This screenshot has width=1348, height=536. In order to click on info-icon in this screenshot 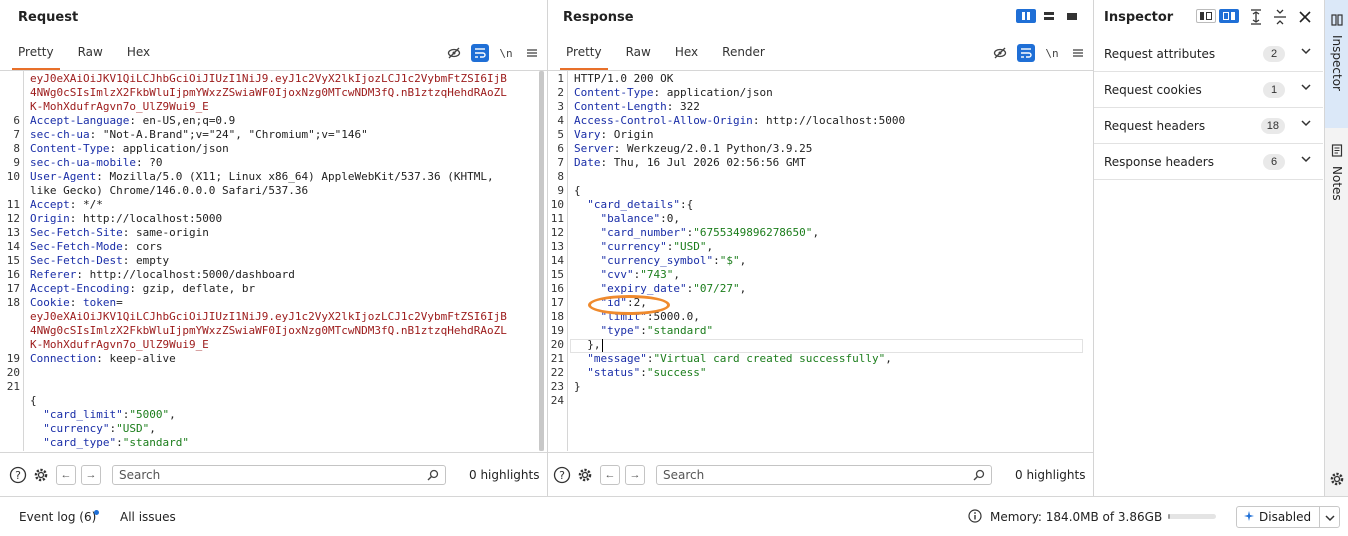, I will do `click(975, 517)`.